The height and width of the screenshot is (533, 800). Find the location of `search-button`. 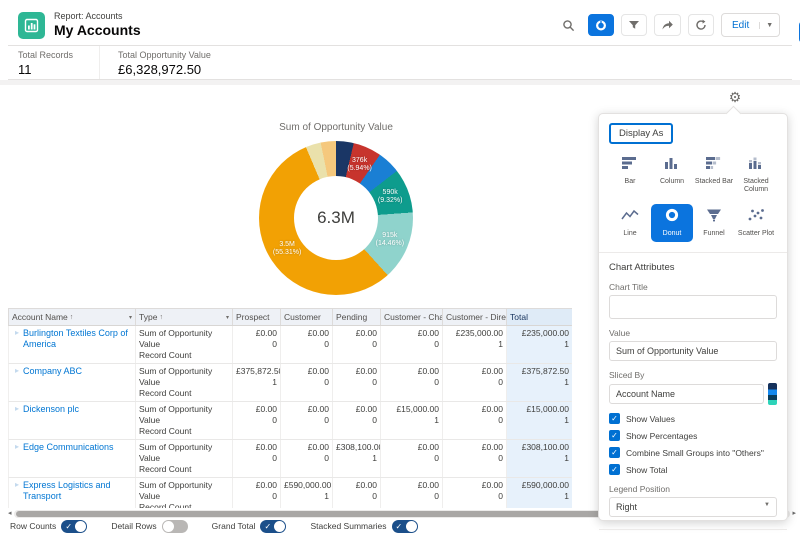

search-button is located at coordinates (568, 25).